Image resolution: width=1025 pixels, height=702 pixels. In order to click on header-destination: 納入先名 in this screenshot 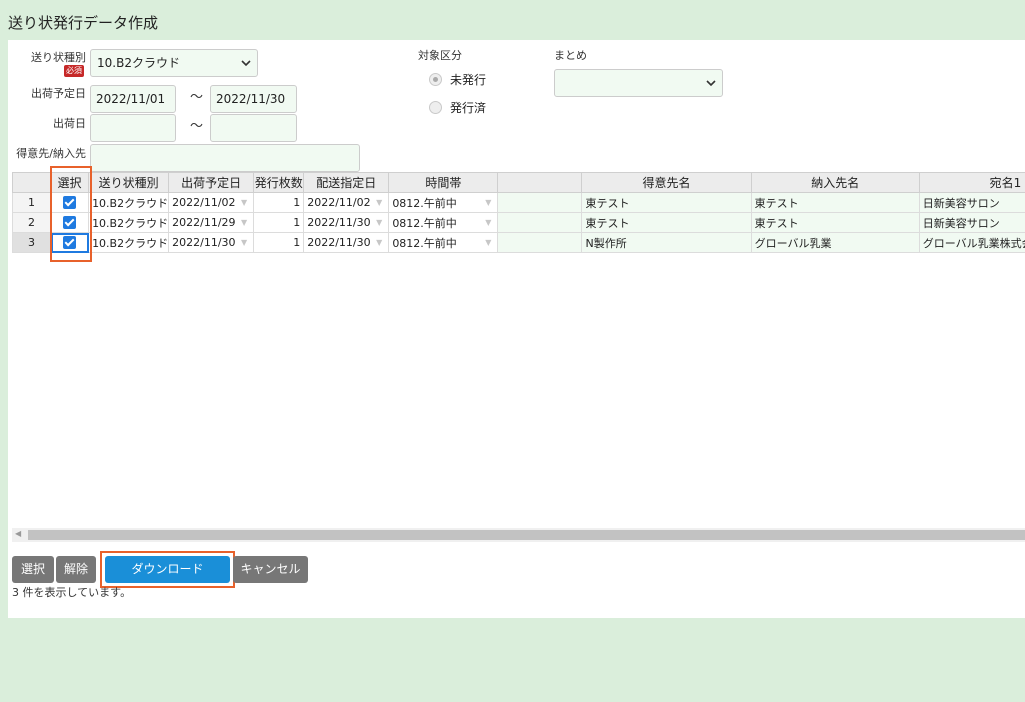, I will do `click(835, 182)`.